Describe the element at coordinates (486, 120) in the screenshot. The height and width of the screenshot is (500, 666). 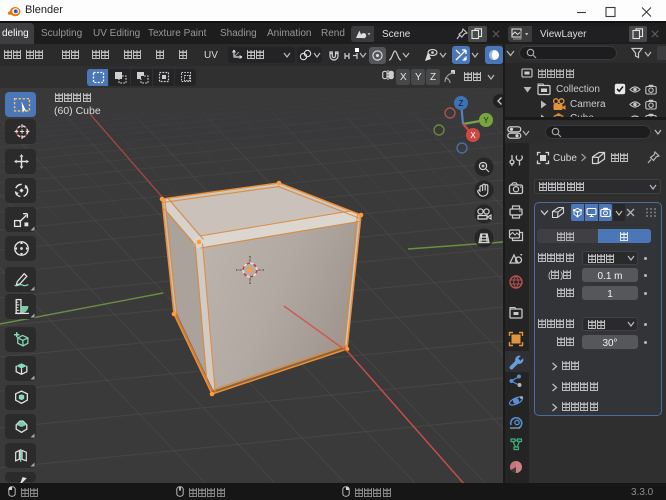
I see `svg-text: Y` at that location.